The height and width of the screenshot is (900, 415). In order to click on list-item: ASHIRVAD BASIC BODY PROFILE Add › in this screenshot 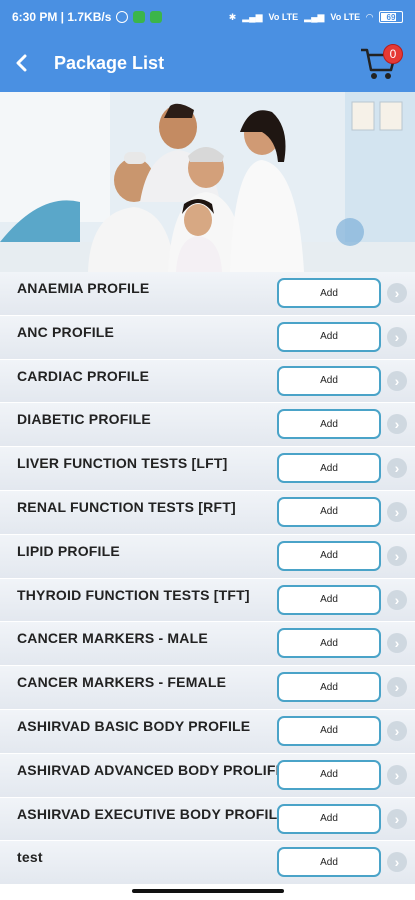, I will do `click(207, 731)`.